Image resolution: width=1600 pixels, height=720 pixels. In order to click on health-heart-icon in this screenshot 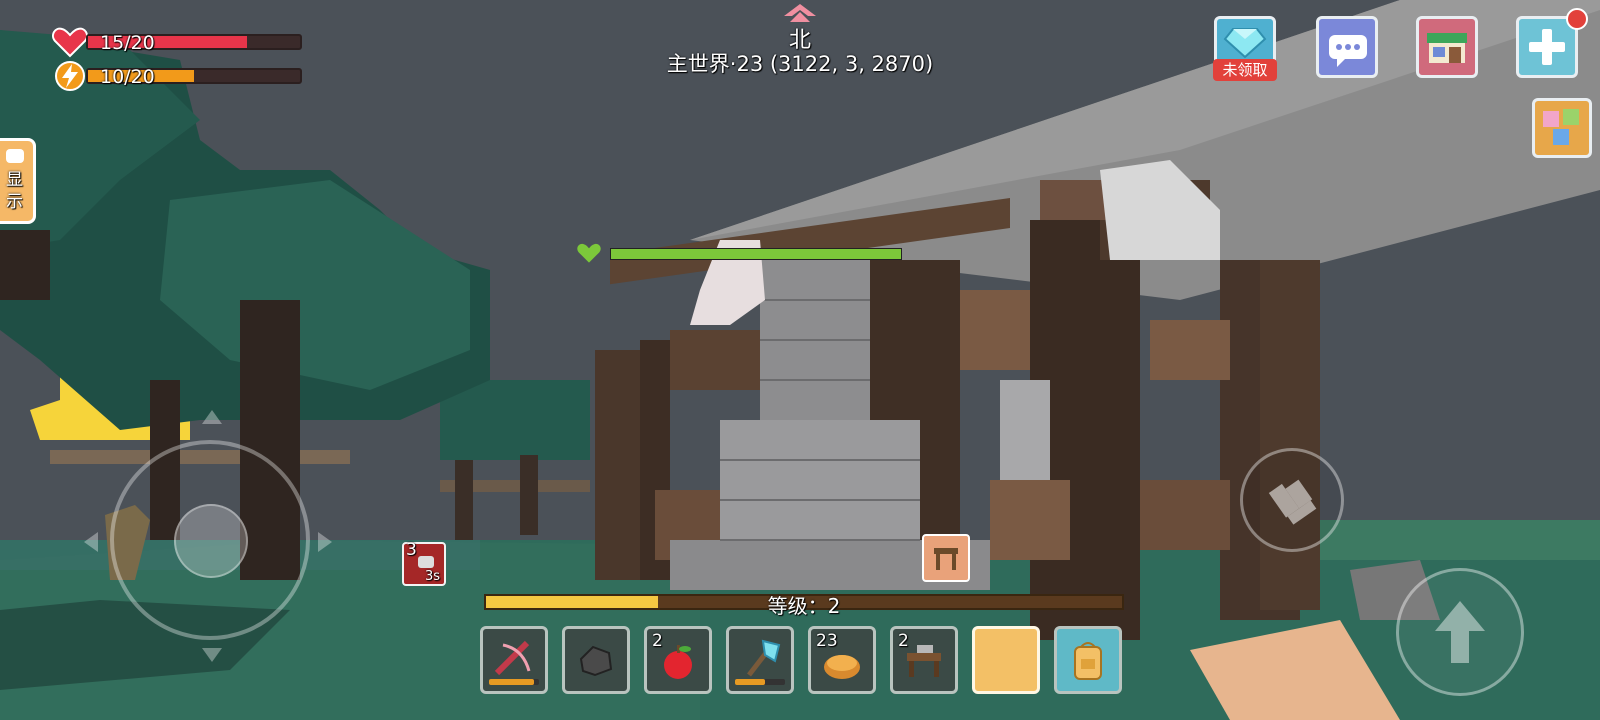, I will do `click(70, 42)`.